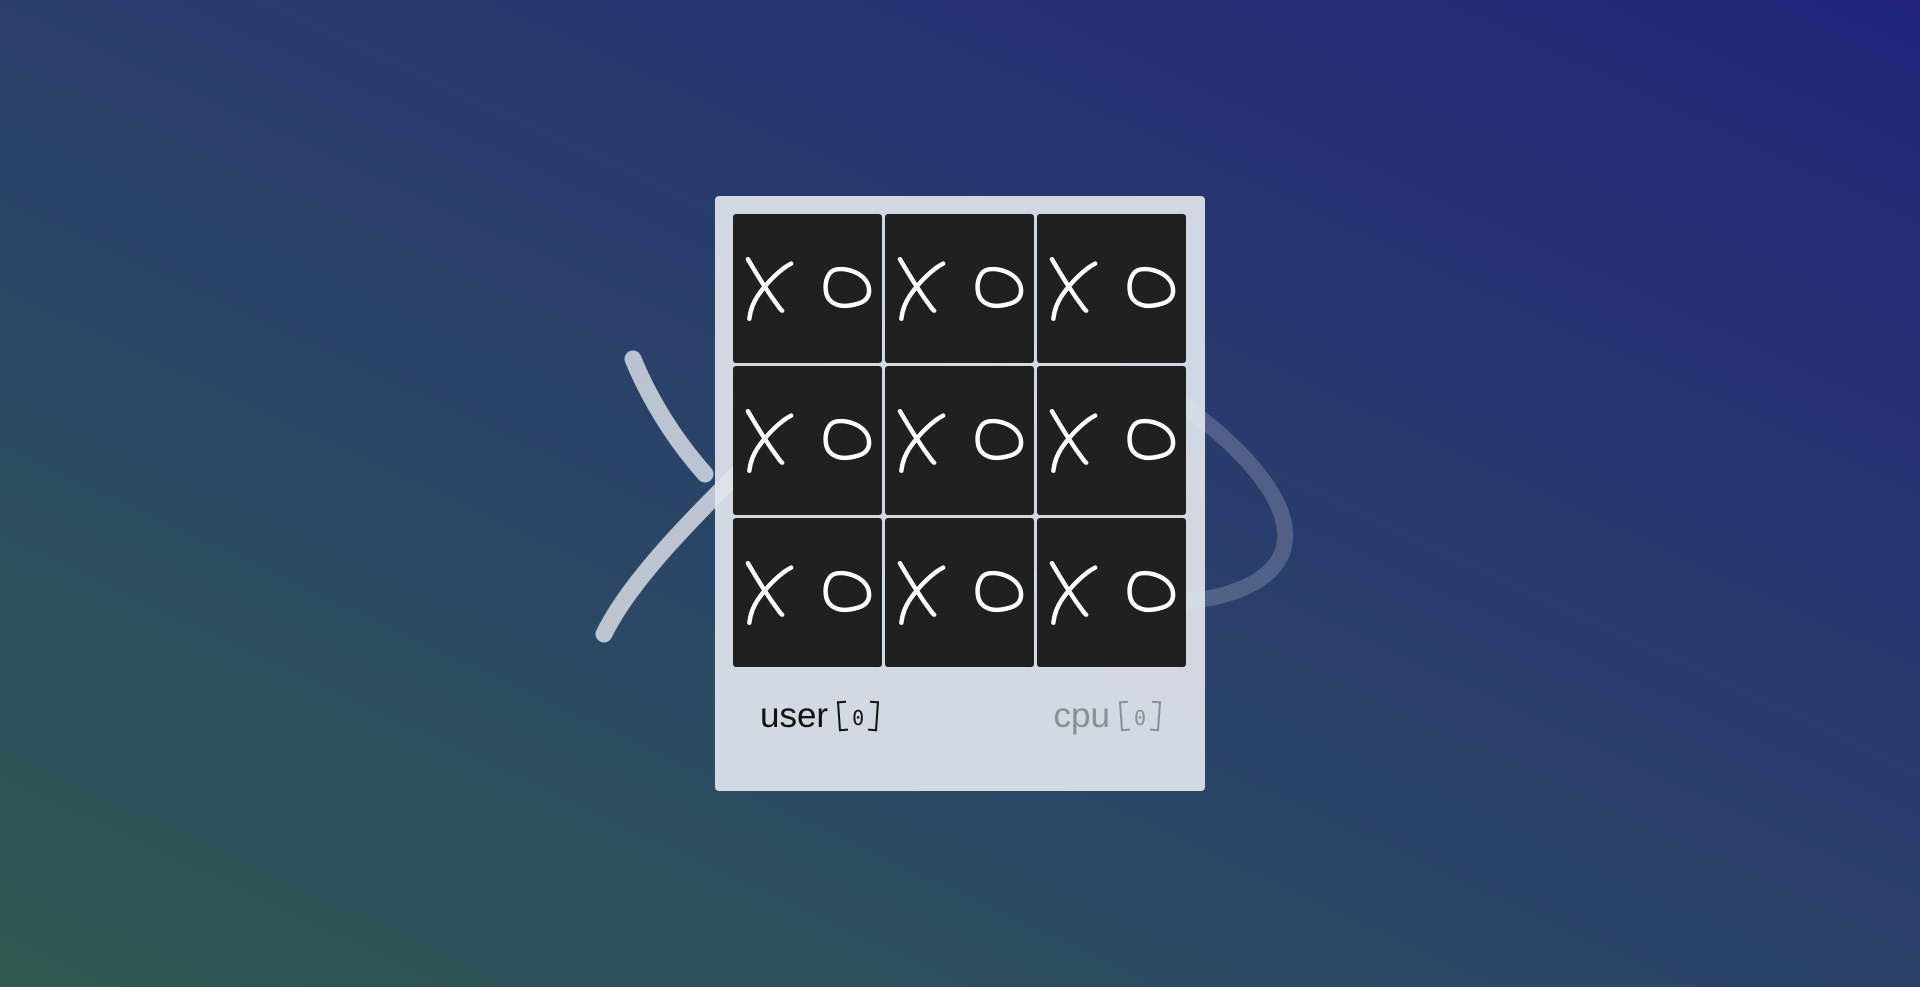 This screenshot has height=987, width=1920. I want to click on game-board, so click(960, 441).